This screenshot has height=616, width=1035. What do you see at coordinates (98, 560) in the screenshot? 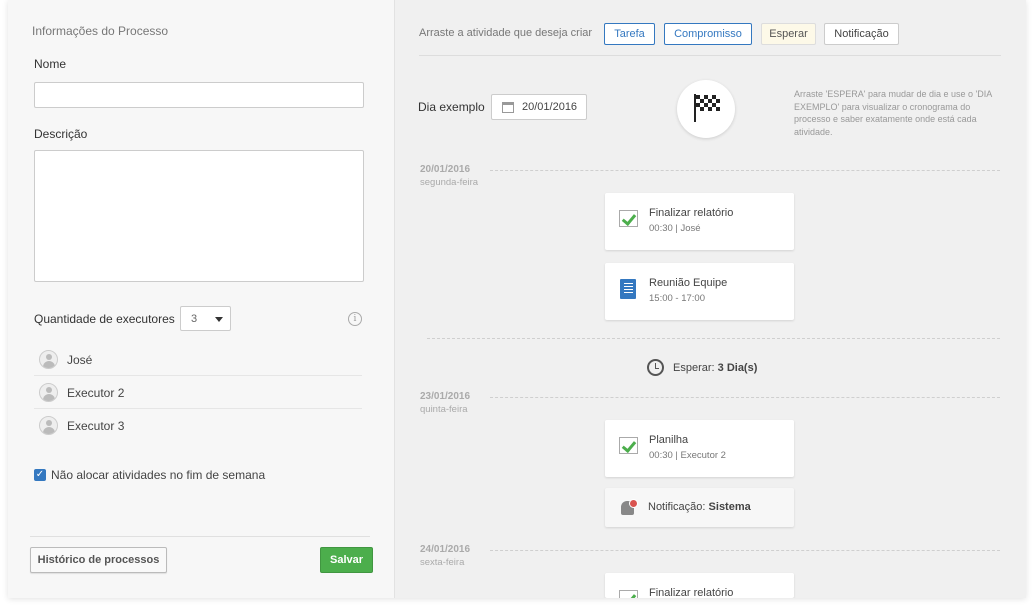
I see `historico-button: Histórico de processos` at bounding box center [98, 560].